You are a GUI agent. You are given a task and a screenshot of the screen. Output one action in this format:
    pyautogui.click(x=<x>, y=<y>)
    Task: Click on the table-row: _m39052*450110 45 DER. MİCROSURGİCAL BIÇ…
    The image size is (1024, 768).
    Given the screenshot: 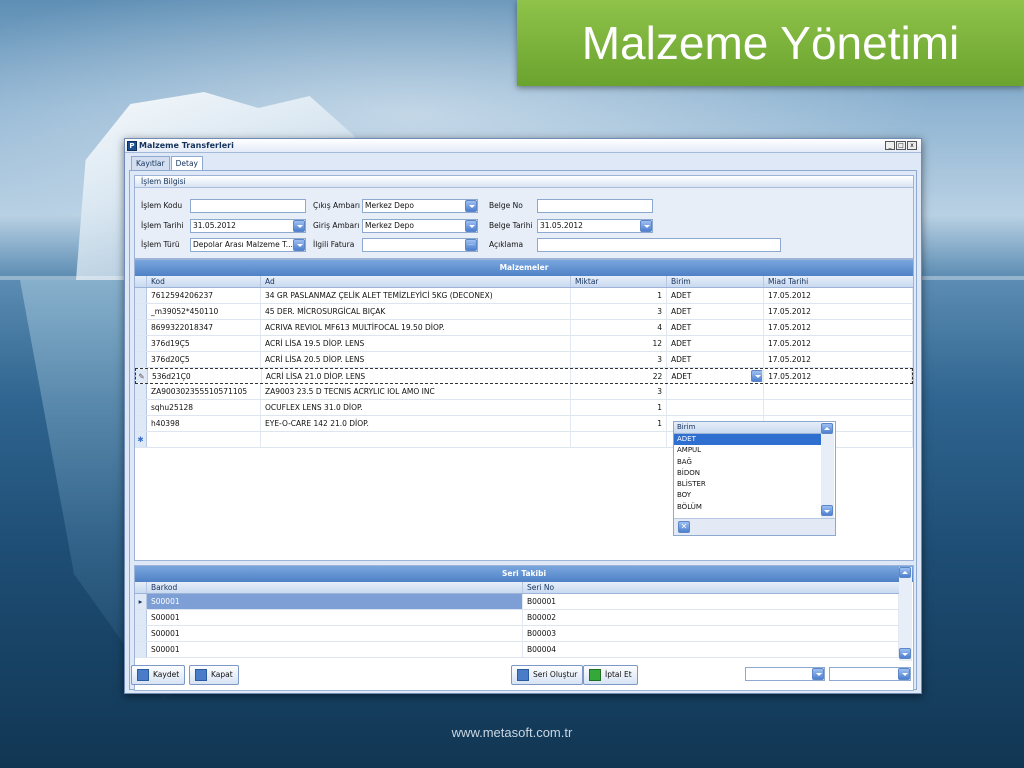 What is the action you would take?
    pyautogui.click(x=524, y=312)
    